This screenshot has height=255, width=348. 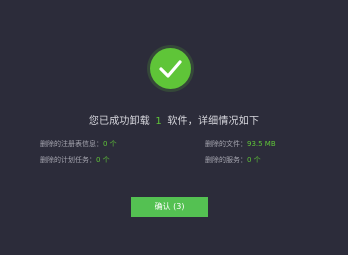 I want to click on uninstalled-count: 1, so click(x=158, y=121).